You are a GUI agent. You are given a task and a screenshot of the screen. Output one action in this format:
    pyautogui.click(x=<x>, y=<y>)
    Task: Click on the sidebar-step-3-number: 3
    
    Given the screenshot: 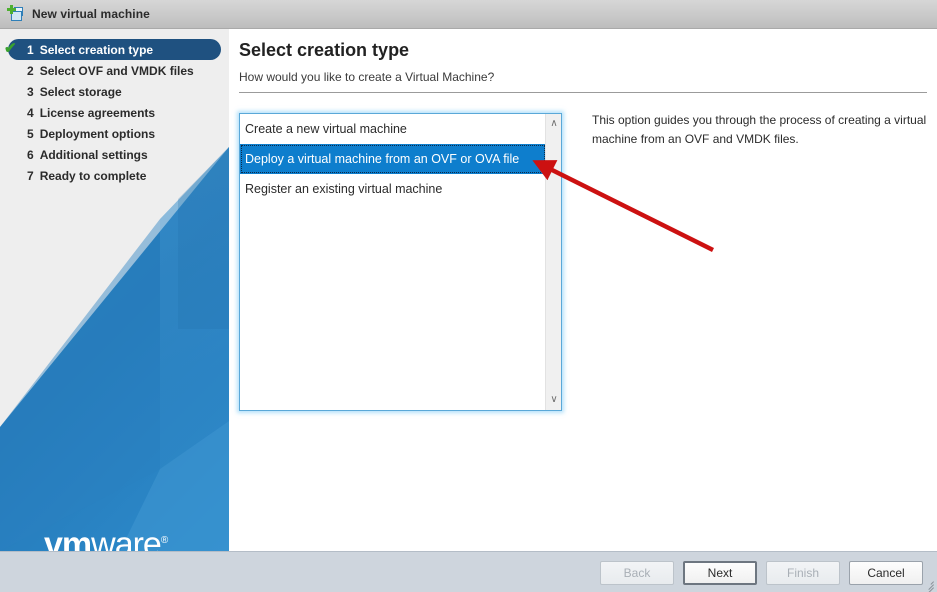 What is the action you would take?
    pyautogui.click(x=30, y=91)
    